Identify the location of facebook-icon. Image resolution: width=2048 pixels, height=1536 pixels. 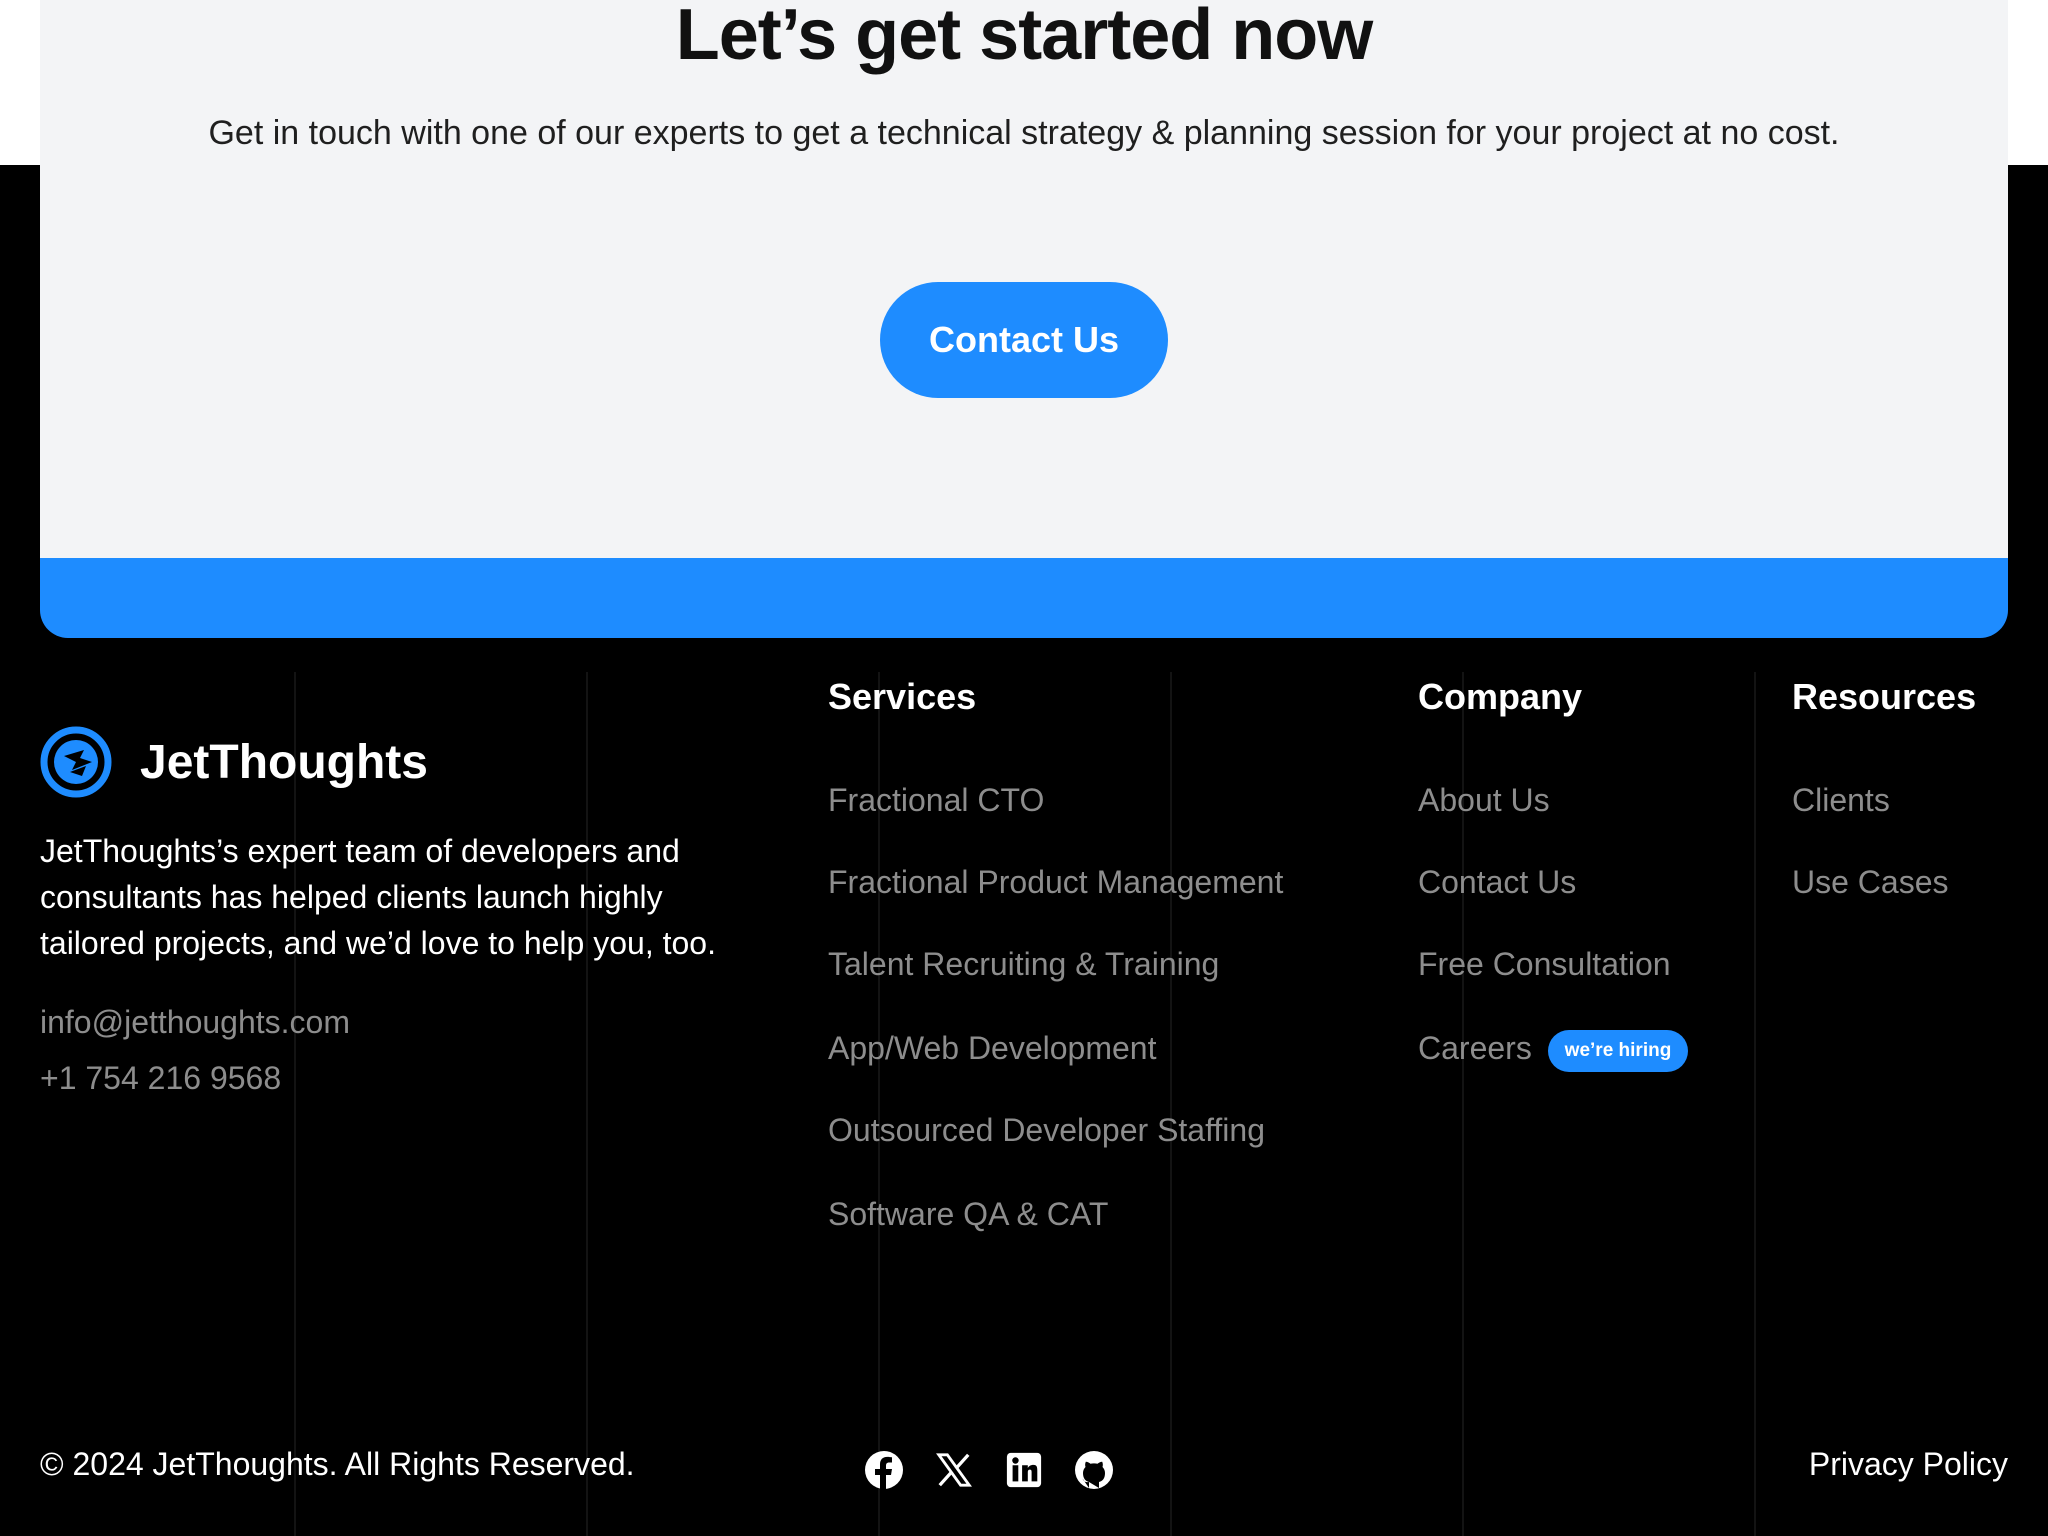
(884, 1470).